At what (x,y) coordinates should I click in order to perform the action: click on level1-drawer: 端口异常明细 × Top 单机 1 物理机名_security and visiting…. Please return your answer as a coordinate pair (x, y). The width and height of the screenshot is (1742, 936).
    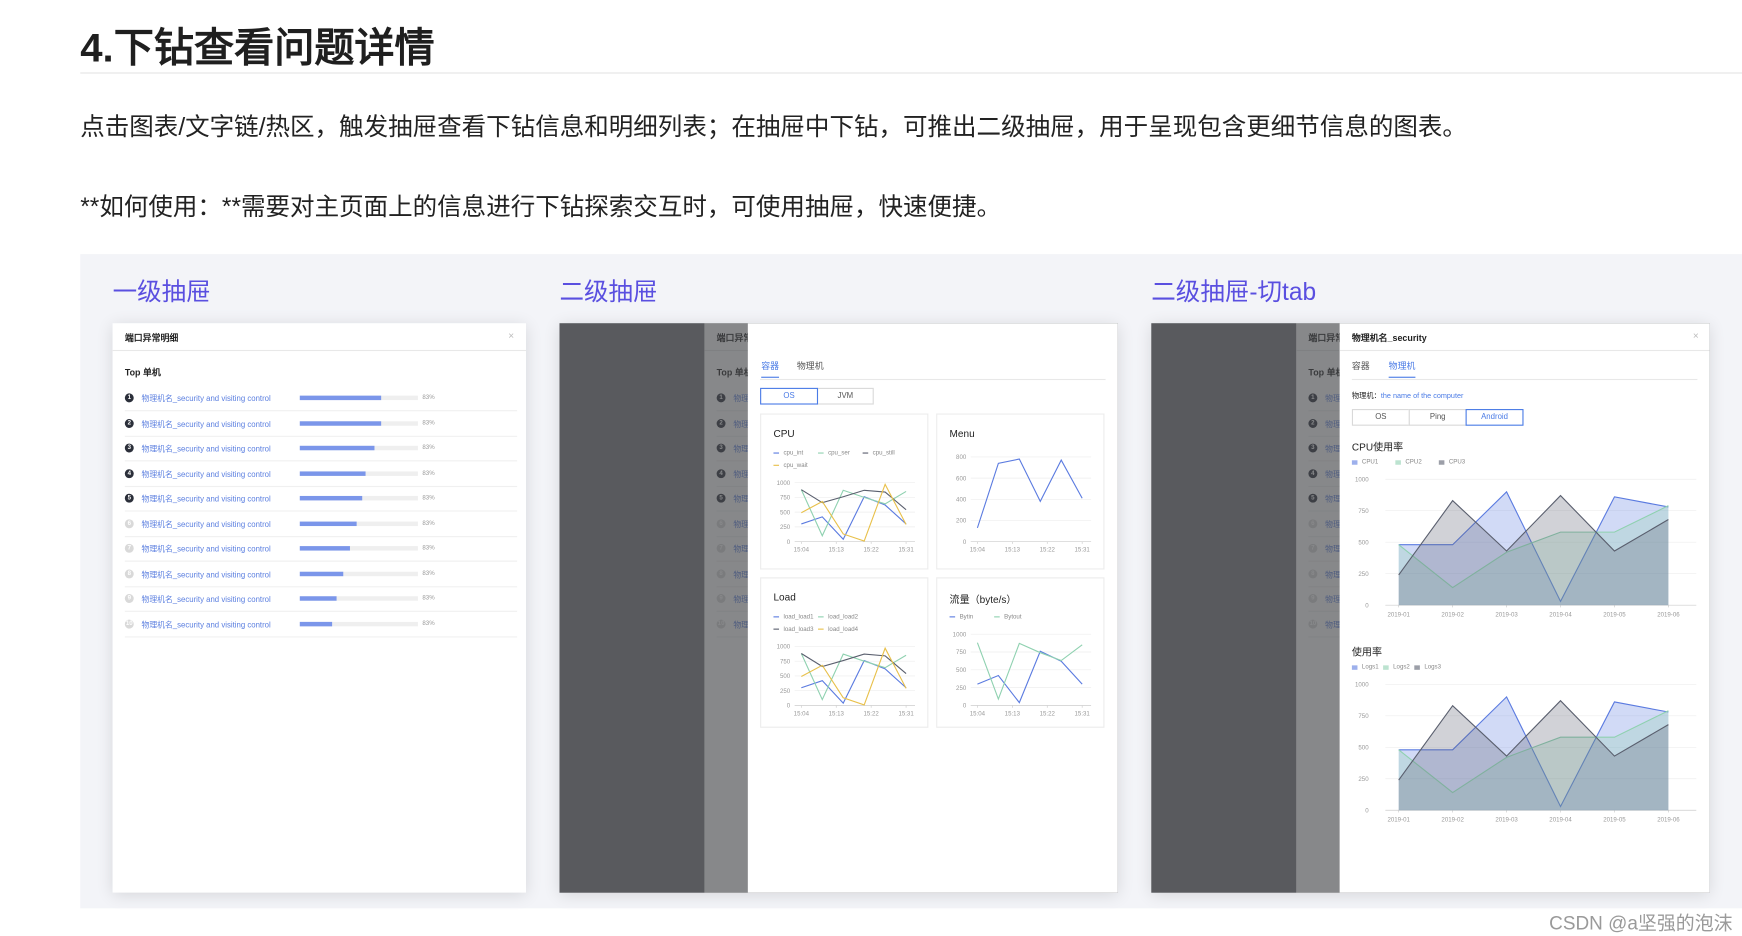
    Looking at the image, I should click on (319, 608).